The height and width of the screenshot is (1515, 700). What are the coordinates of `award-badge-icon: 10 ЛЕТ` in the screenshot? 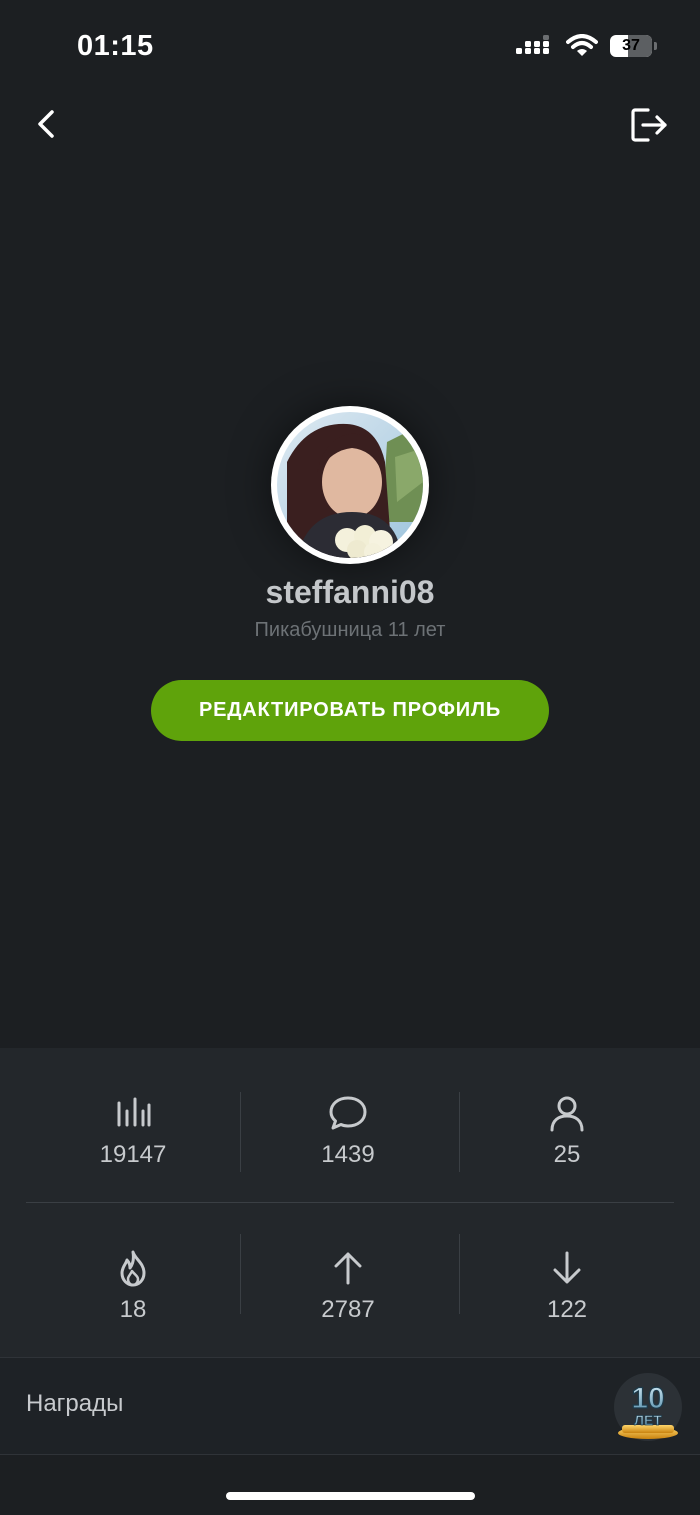 It's located at (648, 1409).